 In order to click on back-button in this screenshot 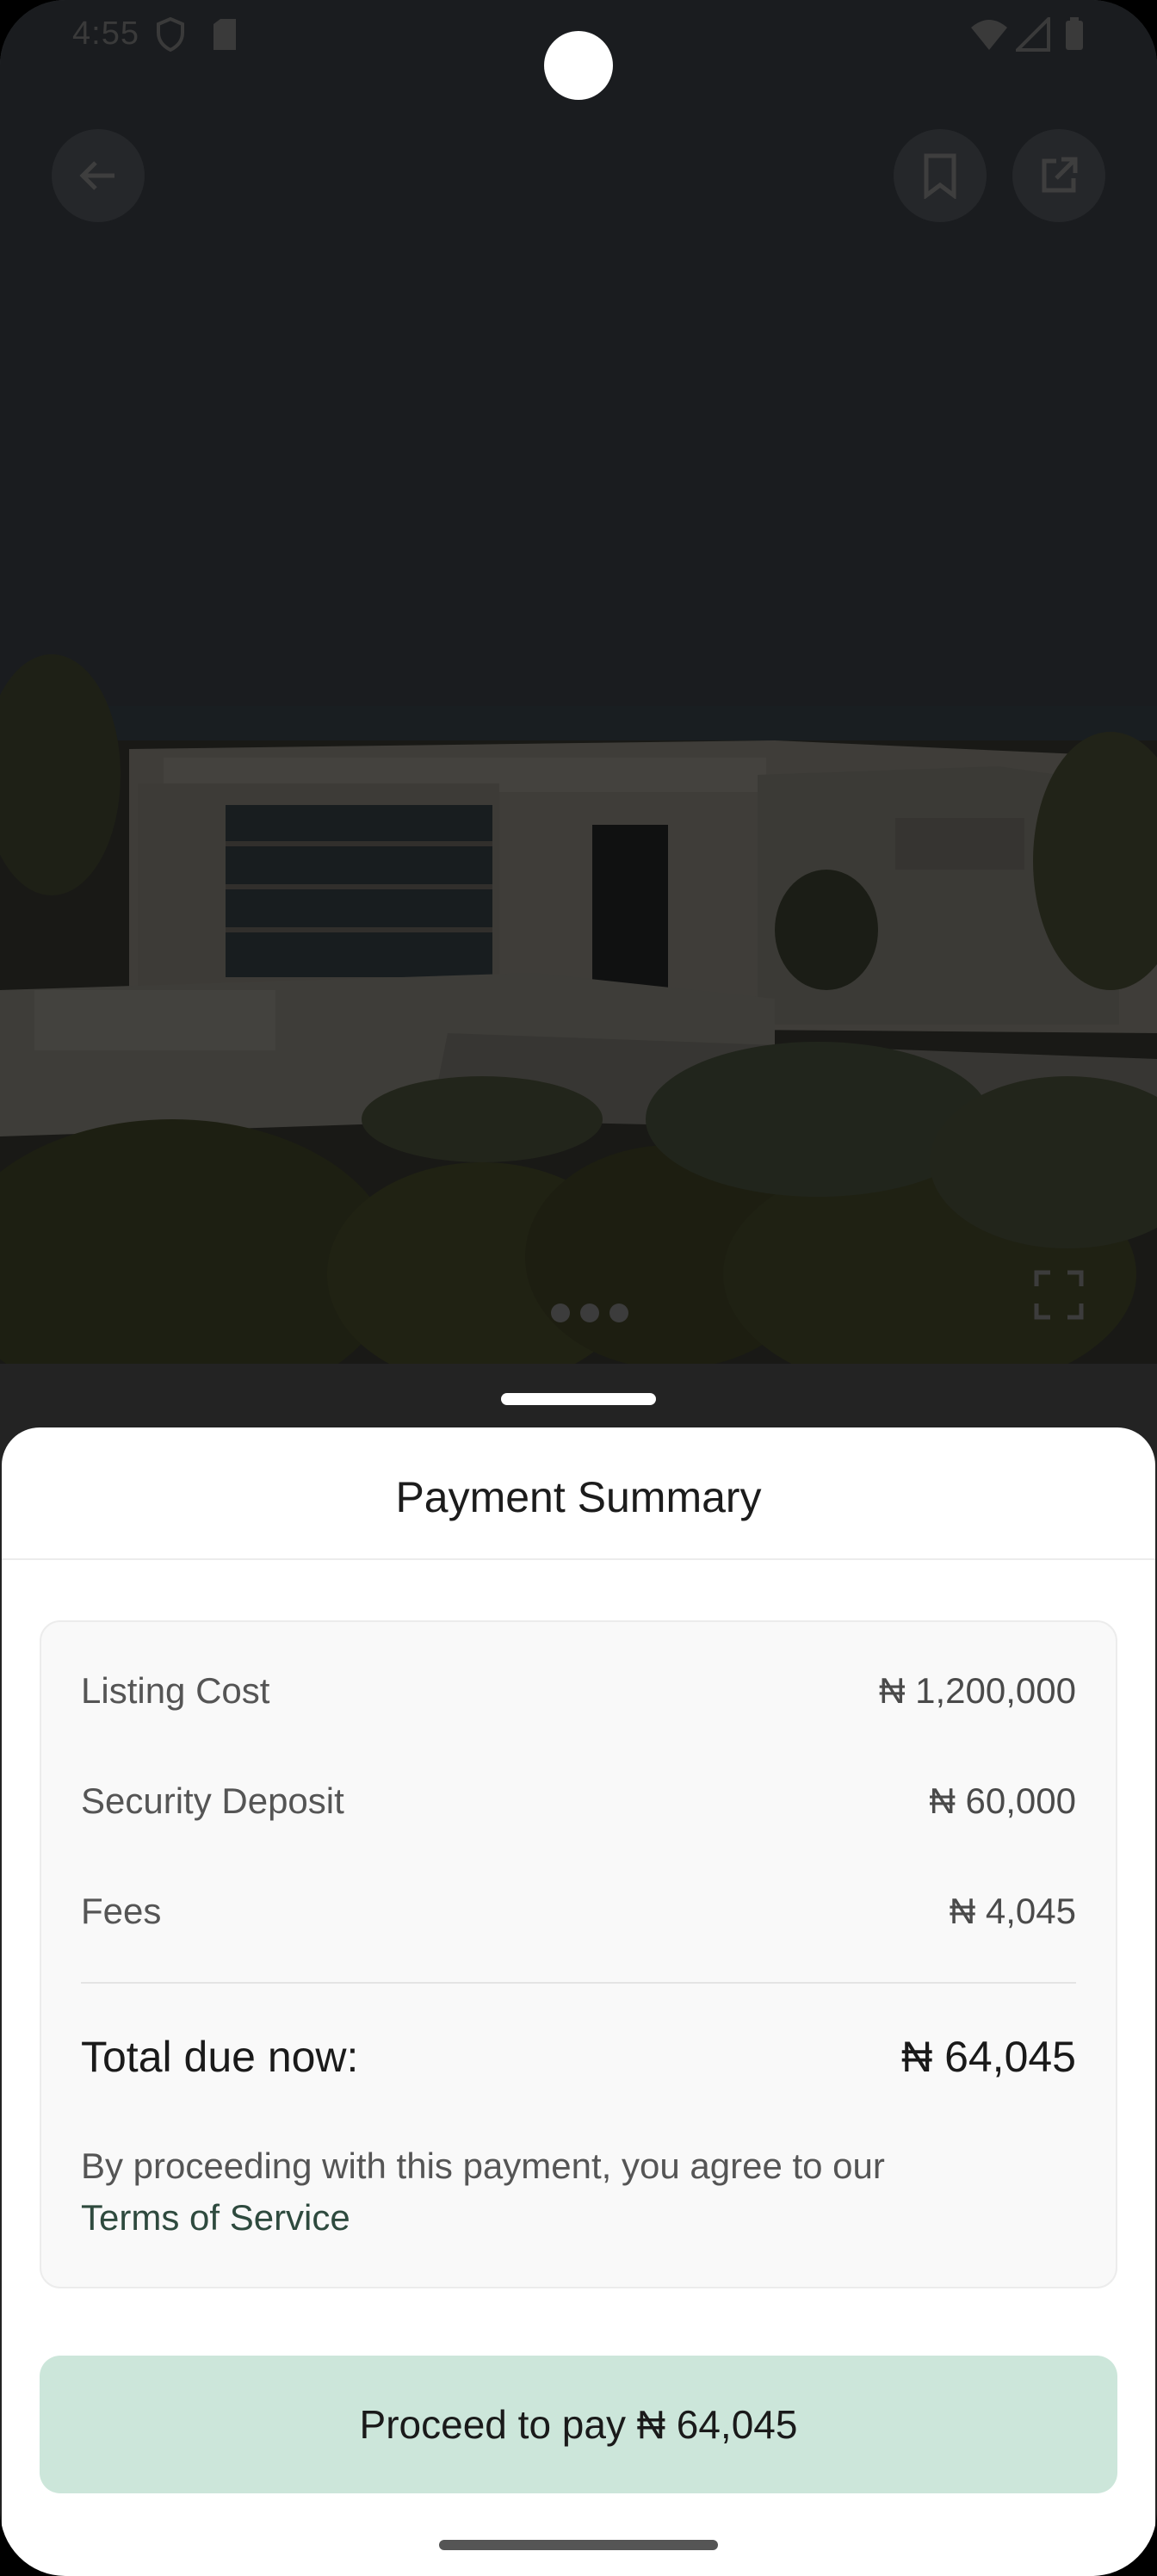, I will do `click(98, 176)`.